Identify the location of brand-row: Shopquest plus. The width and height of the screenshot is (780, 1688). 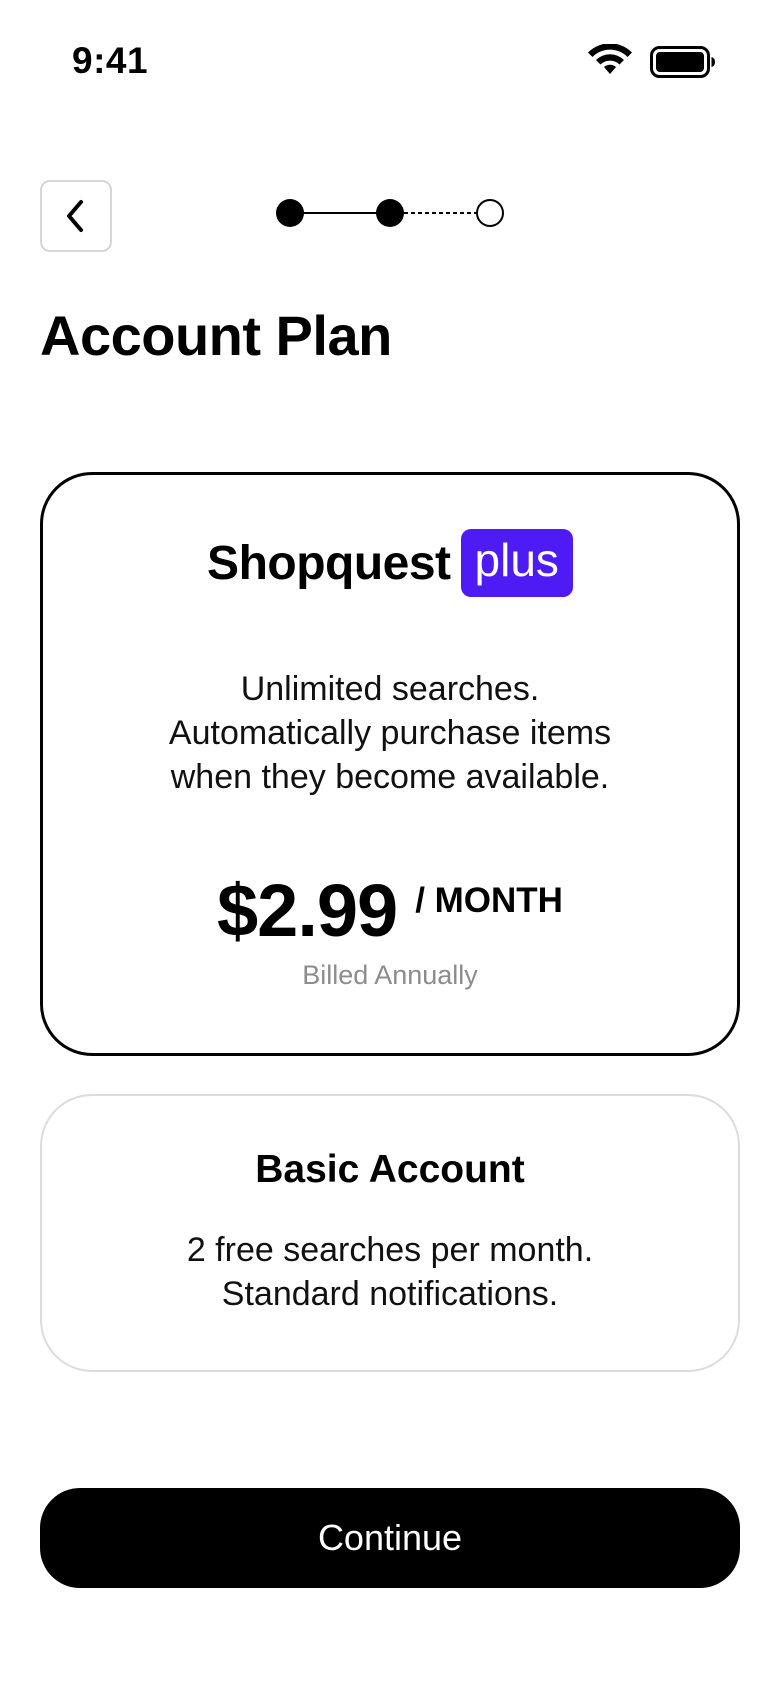
(390, 563).